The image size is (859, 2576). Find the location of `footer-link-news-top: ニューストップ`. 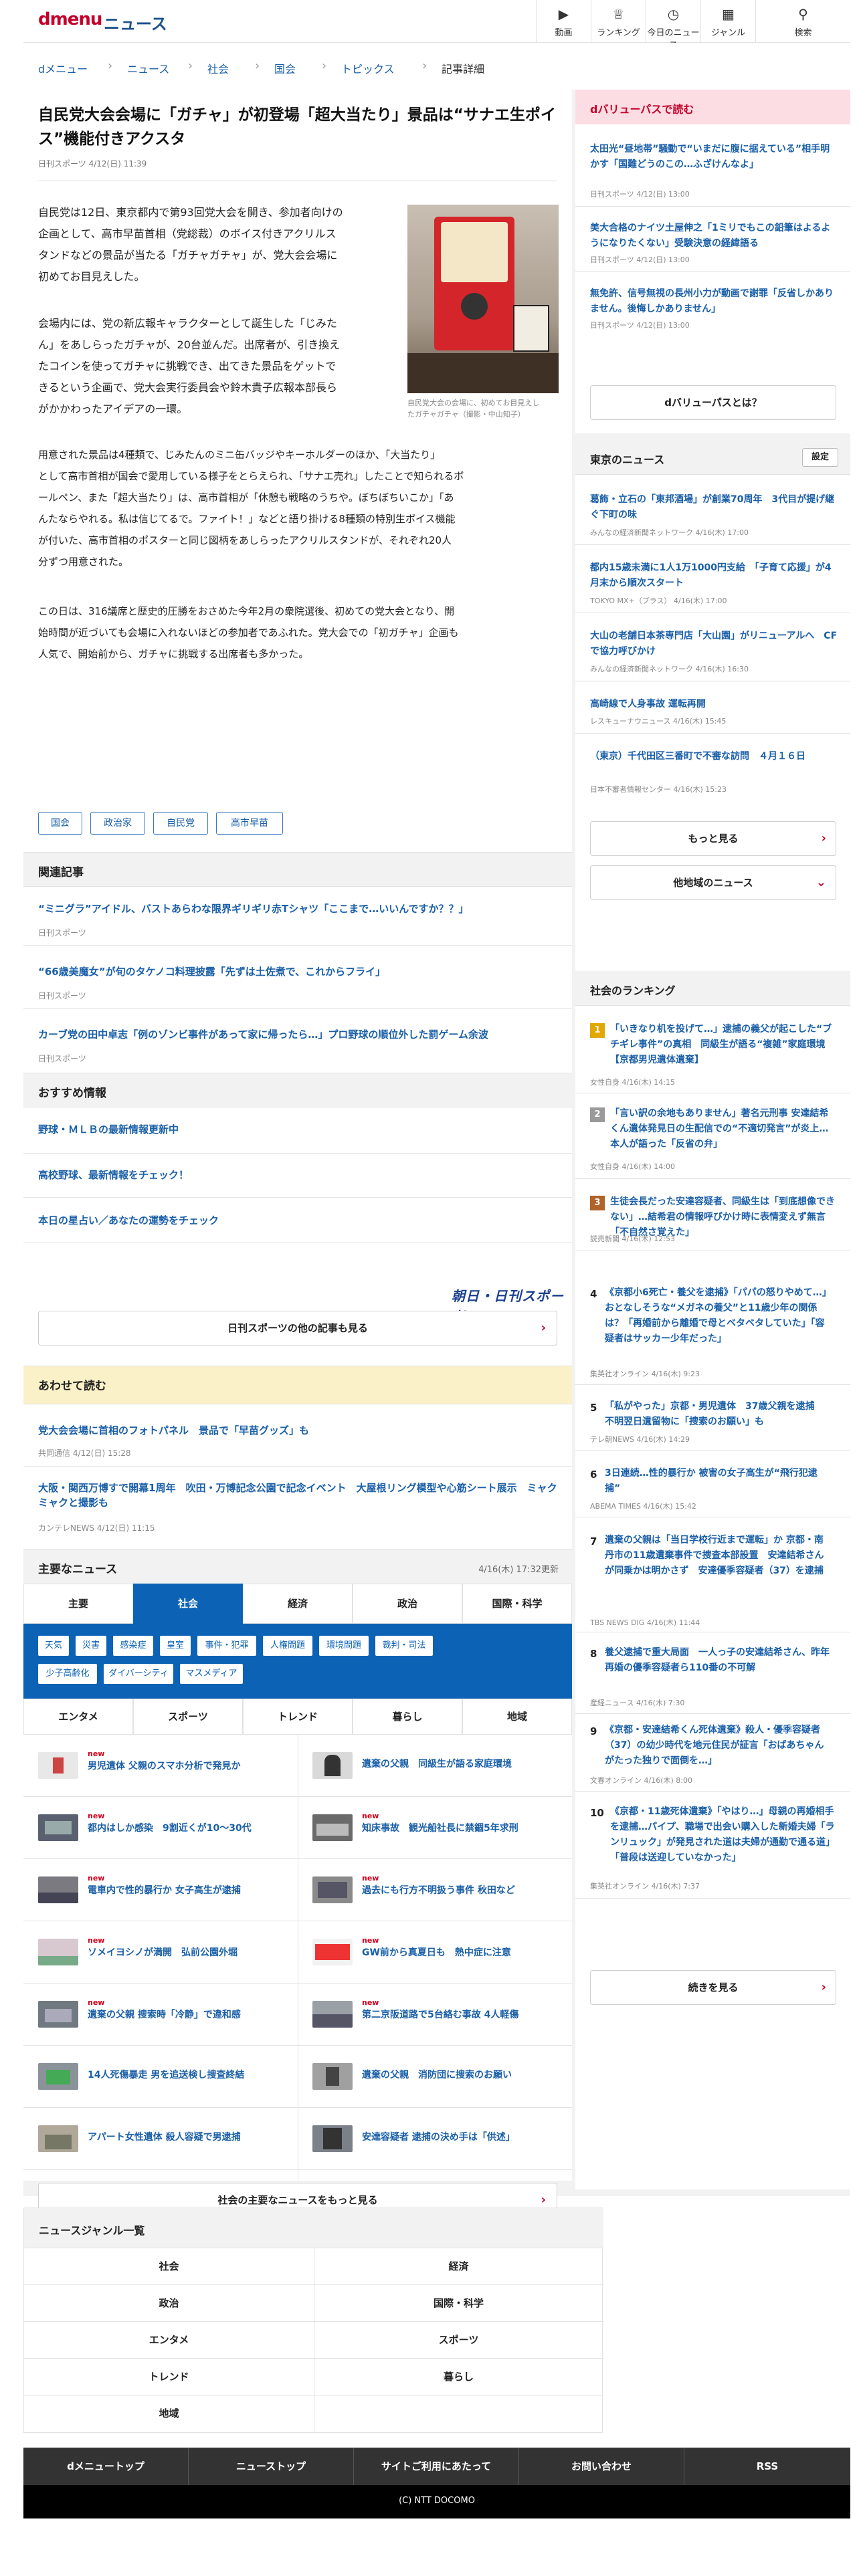

footer-link-news-top: ニューストップ is located at coordinates (271, 2466).